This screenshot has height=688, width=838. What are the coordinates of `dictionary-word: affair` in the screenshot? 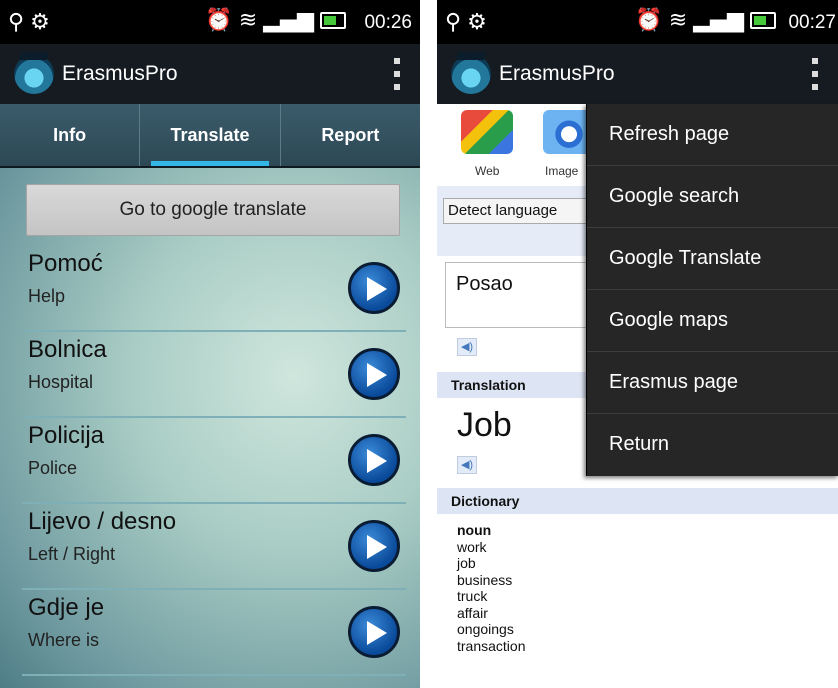 It's located at (472, 612).